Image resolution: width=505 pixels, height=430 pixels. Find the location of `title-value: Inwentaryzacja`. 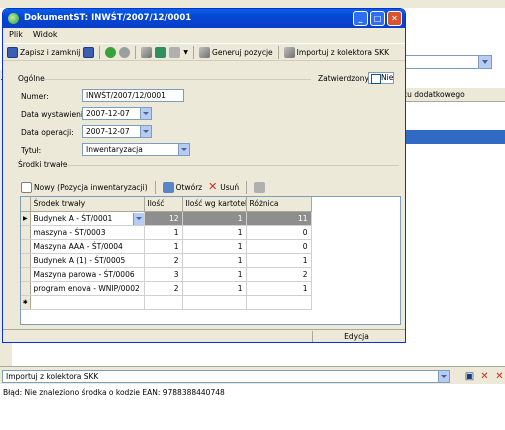

title-value: Inwentaryzacja is located at coordinates (114, 149).